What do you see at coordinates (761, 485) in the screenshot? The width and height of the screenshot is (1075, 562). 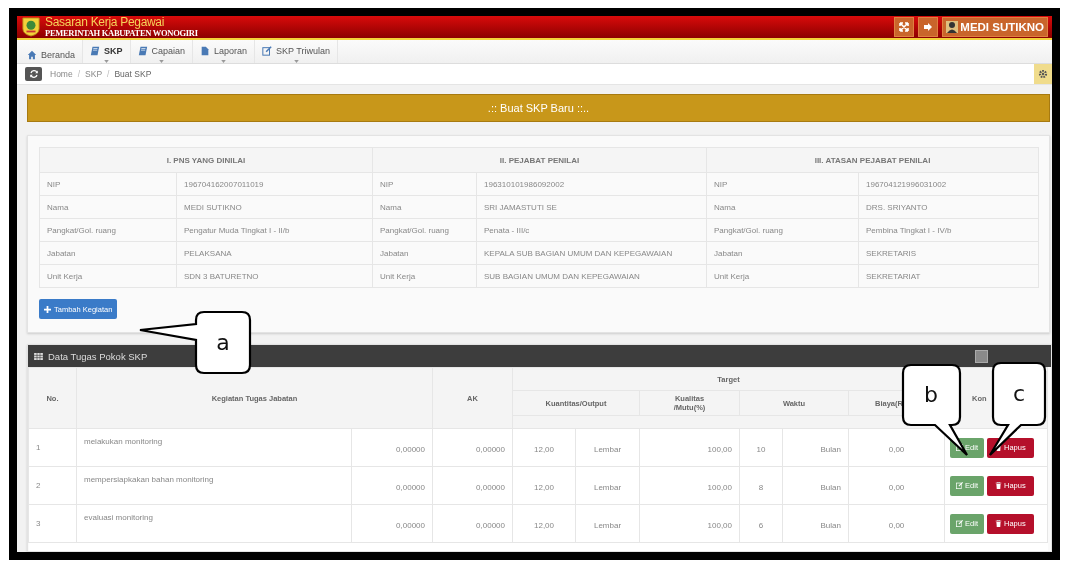 I see `table-cell: 8` at bounding box center [761, 485].